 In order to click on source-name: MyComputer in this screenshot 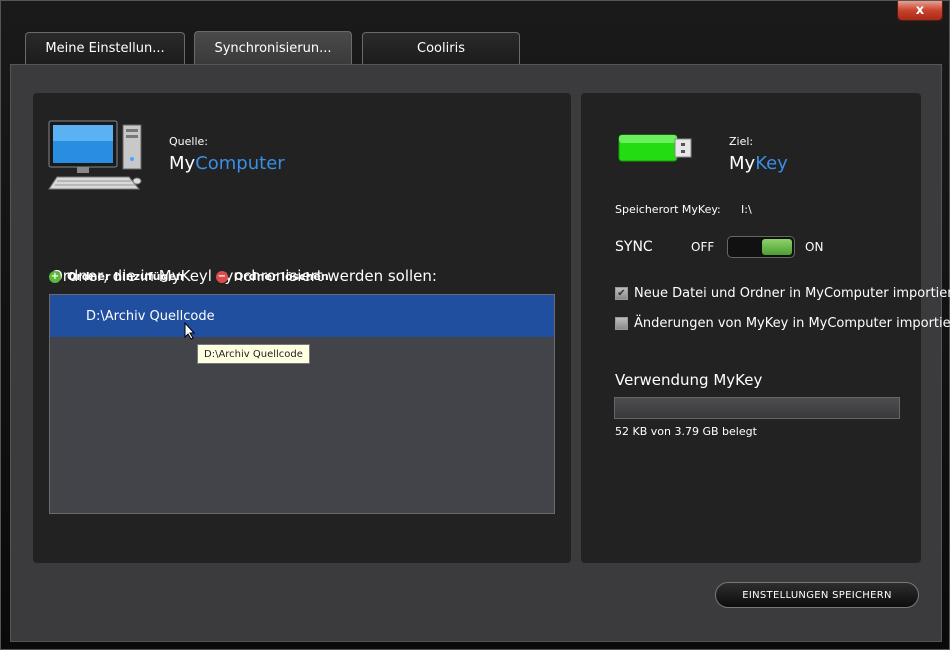, I will do `click(227, 163)`.